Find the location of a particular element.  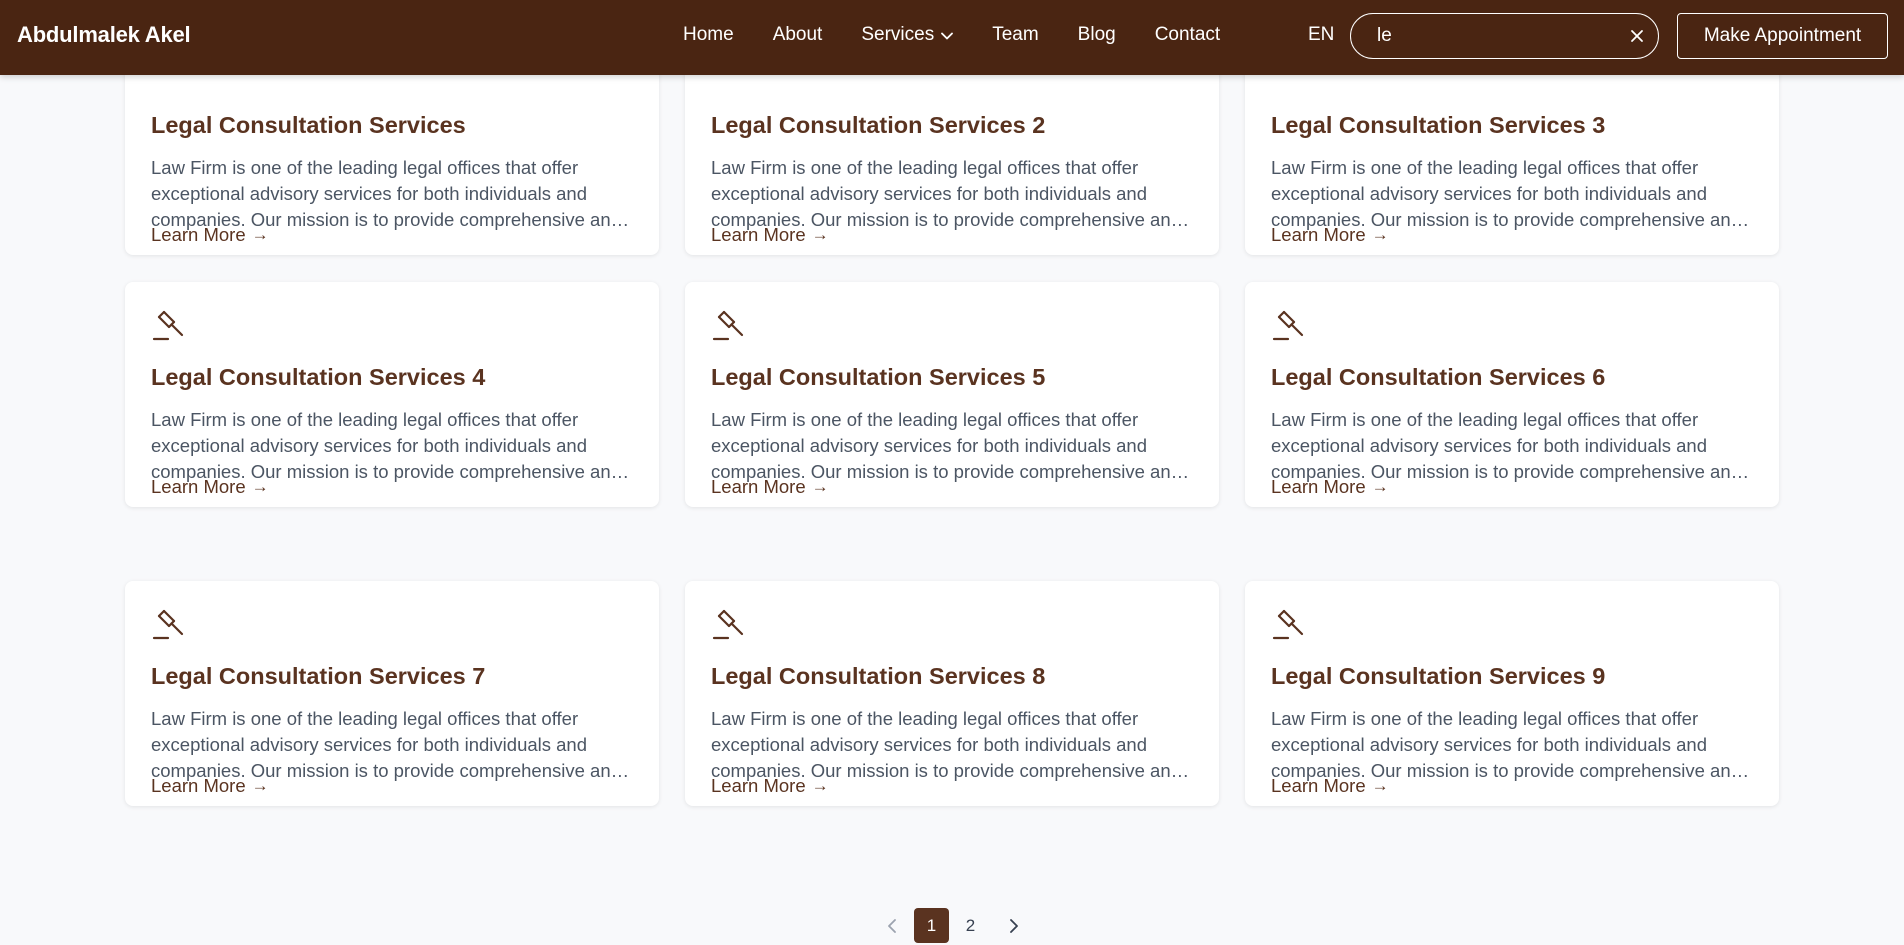

nav-blog: Blog is located at coordinates (1097, 35).